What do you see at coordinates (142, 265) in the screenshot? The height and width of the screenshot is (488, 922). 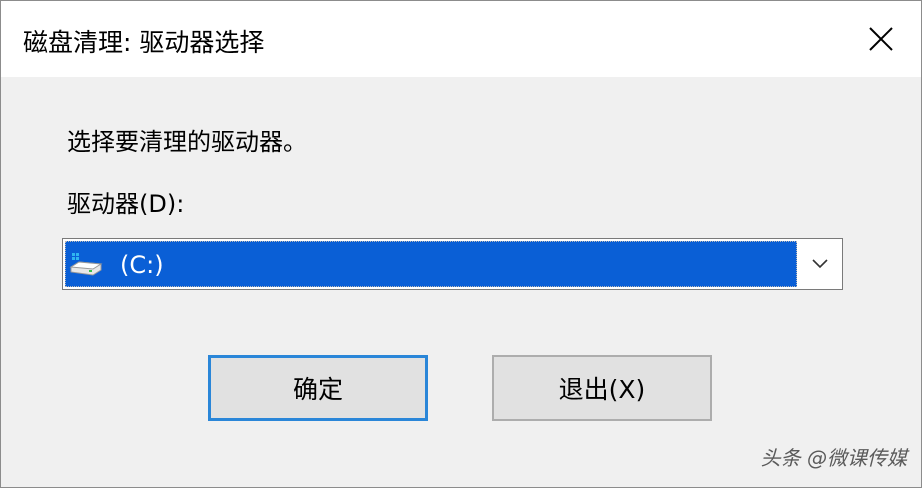 I see `drive-select-value: (C:)` at bounding box center [142, 265].